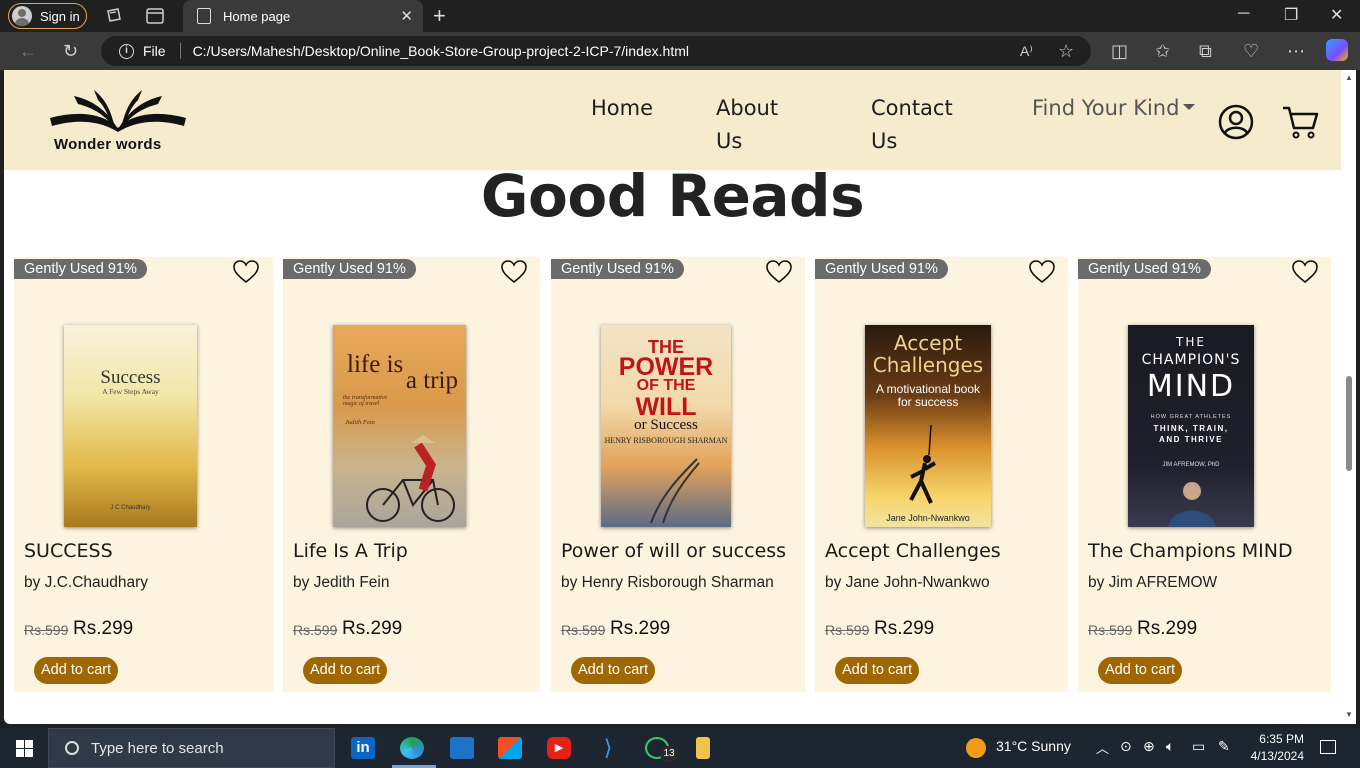 The width and height of the screenshot is (1360, 768). Describe the element at coordinates (729, 141) in the screenshot. I see `nav-about-line2: Us` at that location.